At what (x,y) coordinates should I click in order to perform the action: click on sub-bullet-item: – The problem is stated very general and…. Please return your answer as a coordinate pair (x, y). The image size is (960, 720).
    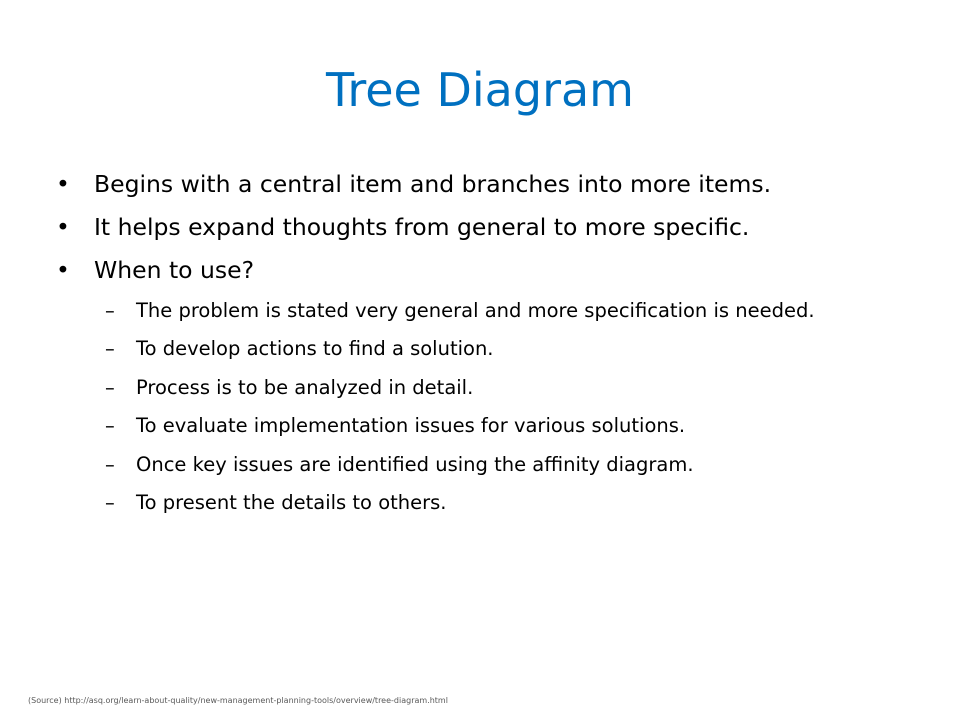
    Looking at the image, I should click on (491, 311).